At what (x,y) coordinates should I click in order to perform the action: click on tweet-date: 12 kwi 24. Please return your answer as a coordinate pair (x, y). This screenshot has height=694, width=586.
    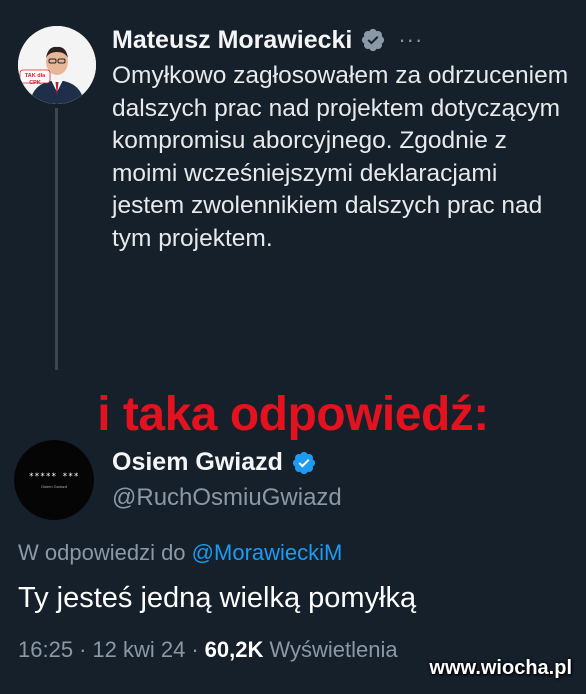
    Looking at the image, I should click on (138, 650).